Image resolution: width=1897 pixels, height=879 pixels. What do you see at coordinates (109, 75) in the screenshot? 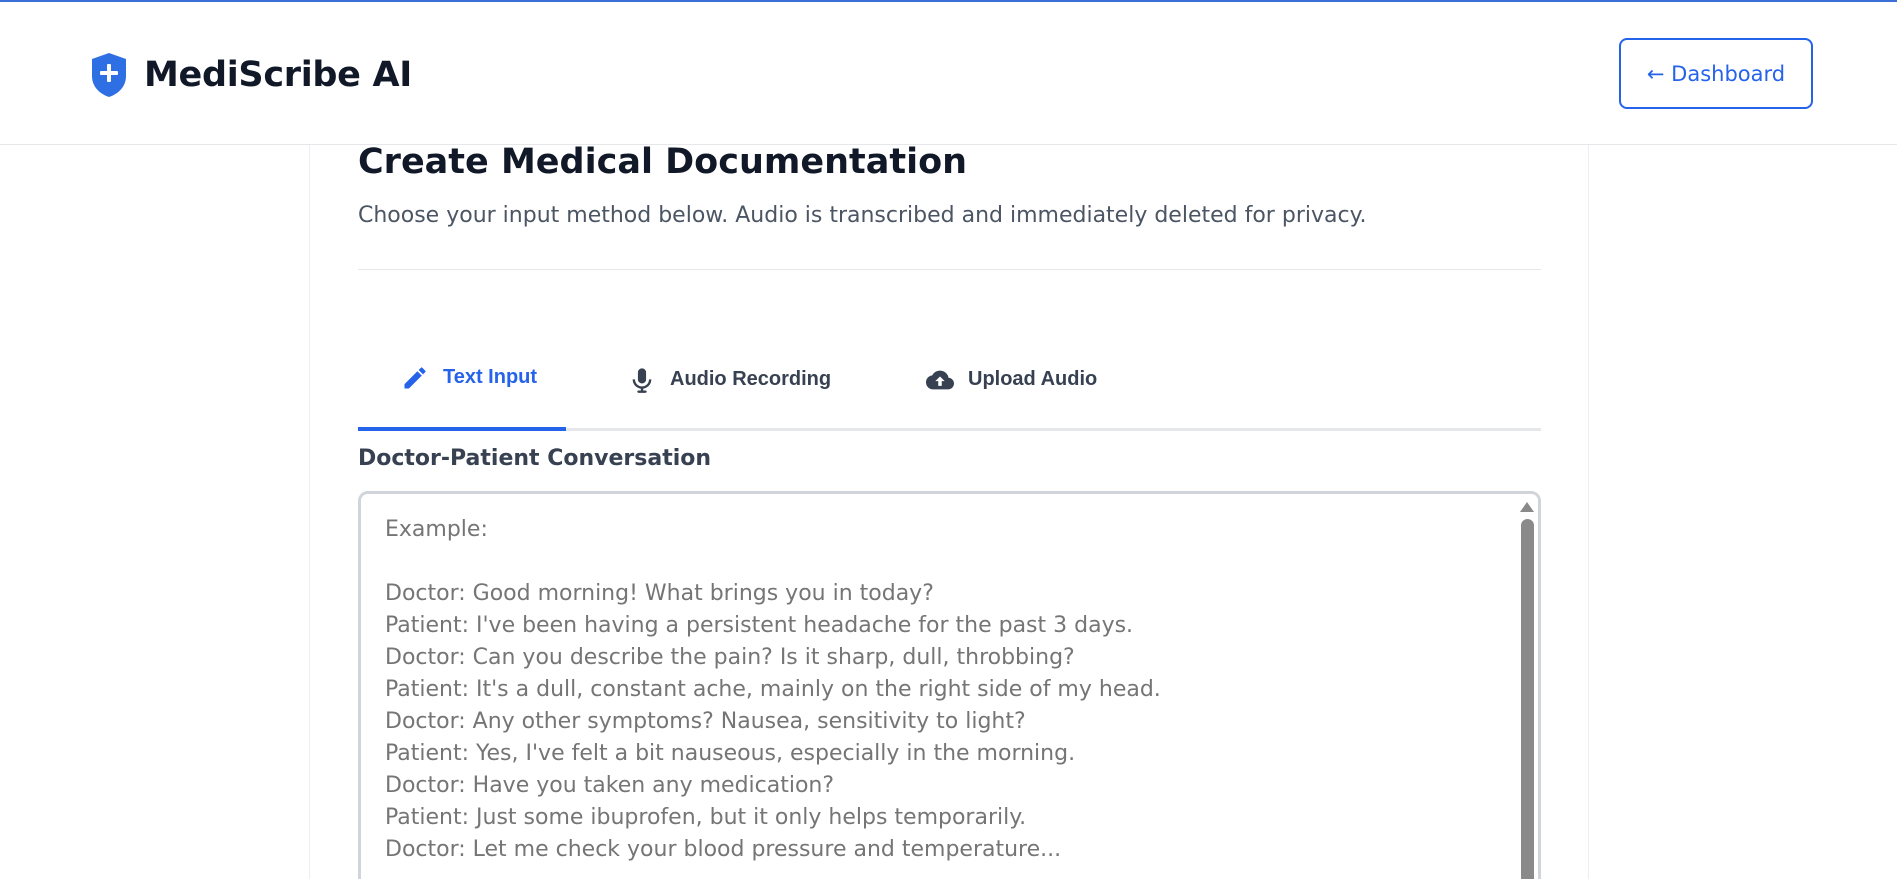
I see `shield-plus-icon` at bounding box center [109, 75].